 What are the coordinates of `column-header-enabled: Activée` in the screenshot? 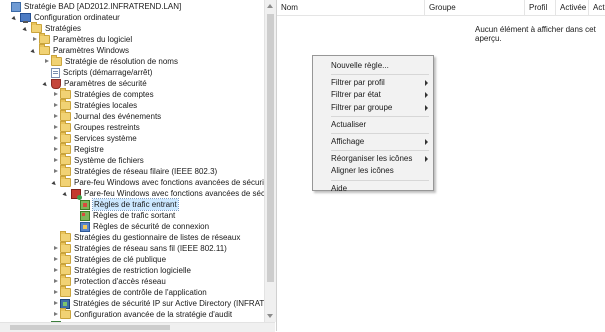 It's located at (572, 7).